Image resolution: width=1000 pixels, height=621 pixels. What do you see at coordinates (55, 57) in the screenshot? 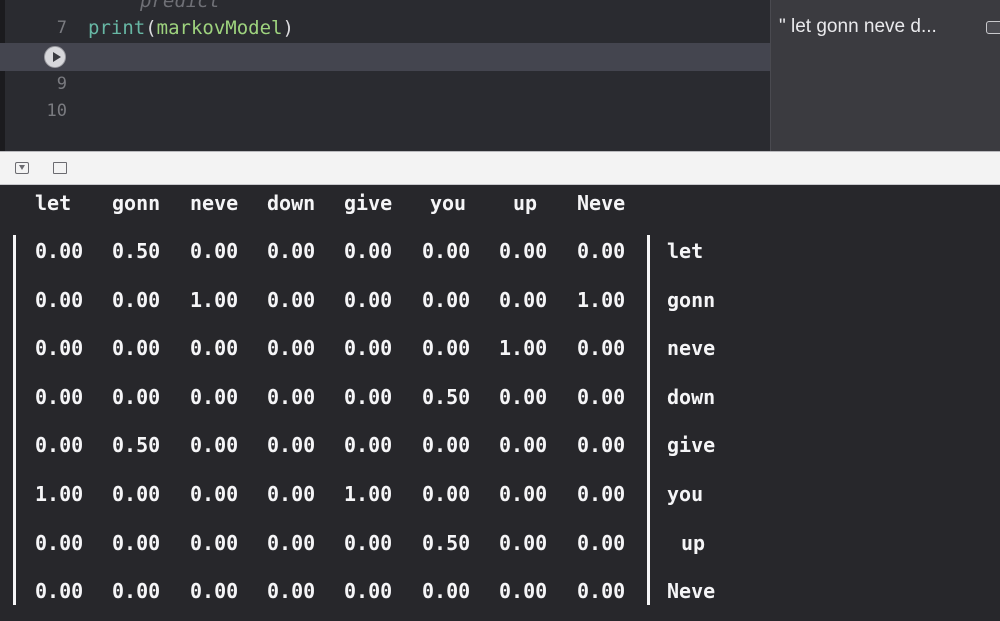
I see `run-play-icon` at bounding box center [55, 57].